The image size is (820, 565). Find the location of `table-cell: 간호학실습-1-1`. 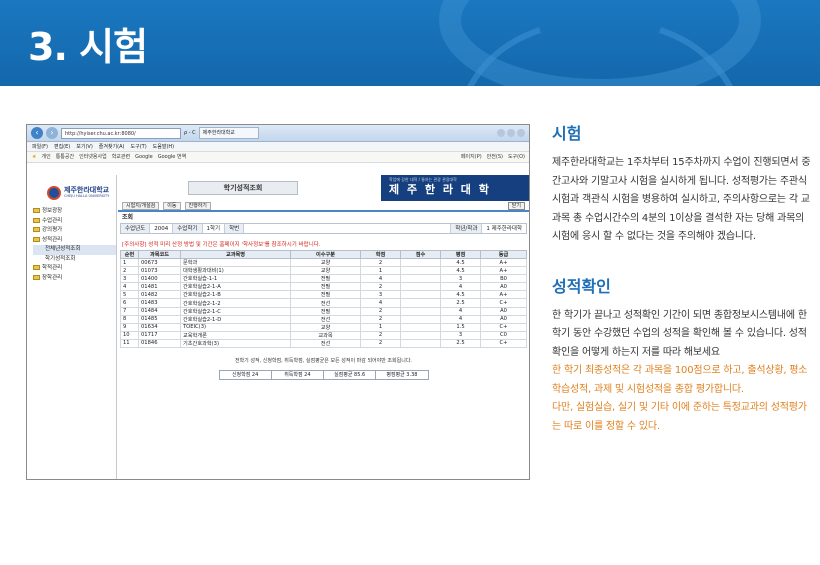

table-cell: 간호학실습-1-1 is located at coordinates (235, 279).